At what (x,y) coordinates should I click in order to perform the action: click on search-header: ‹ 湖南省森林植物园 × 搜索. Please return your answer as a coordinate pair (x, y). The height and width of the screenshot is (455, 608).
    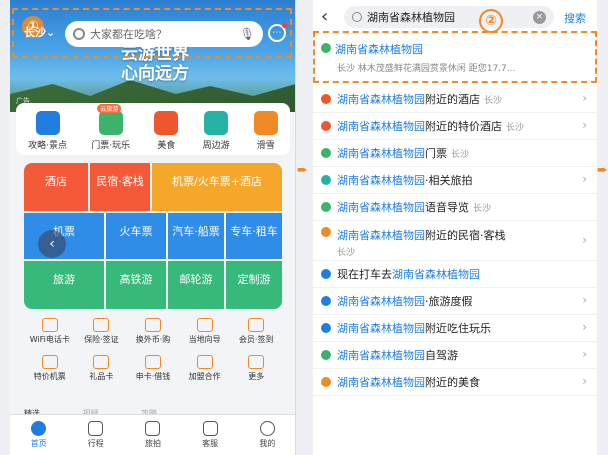
    Looking at the image, I should click on (455, 17).